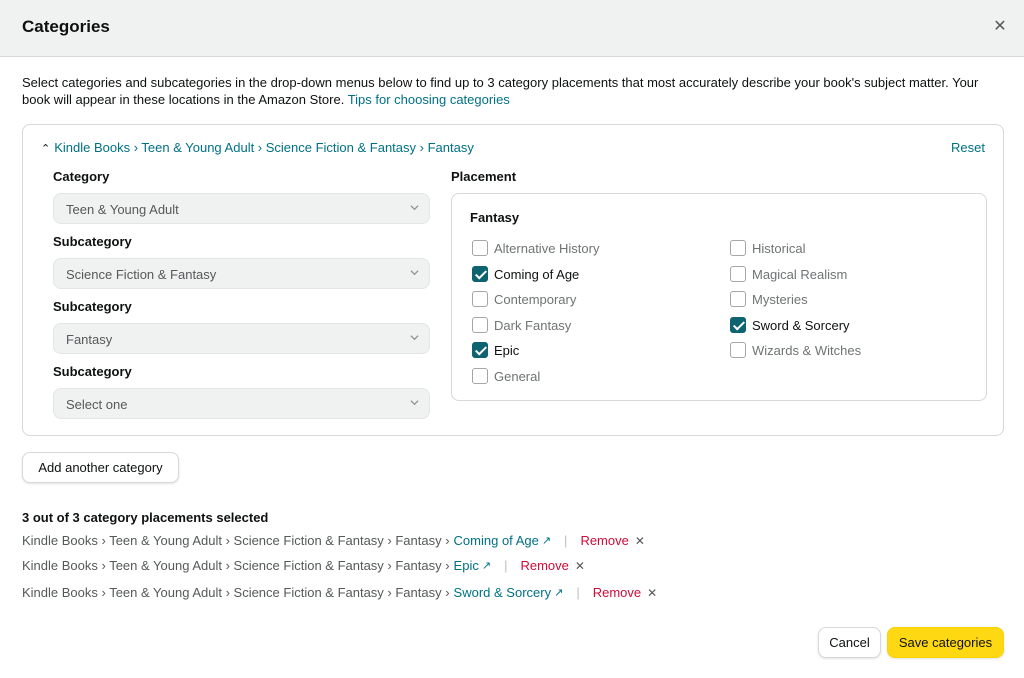 This screenshot has width=1024, height=678. What do you see at coordinates (807, 350) in the screenshot?
I see `placement-option-label: Wizards & Witches` at bounding box center [807, 350].